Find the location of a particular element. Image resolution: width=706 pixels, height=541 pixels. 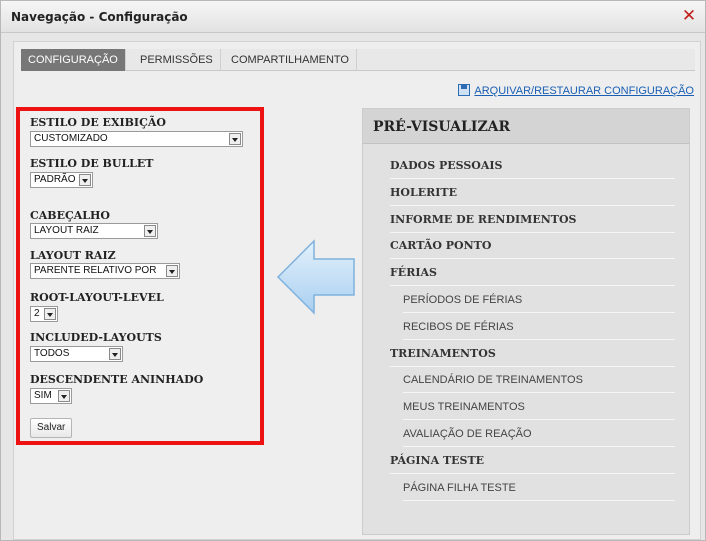

tab-compartilhamento: COMPARTILHAMENTO is located at coordinates (290, 60).